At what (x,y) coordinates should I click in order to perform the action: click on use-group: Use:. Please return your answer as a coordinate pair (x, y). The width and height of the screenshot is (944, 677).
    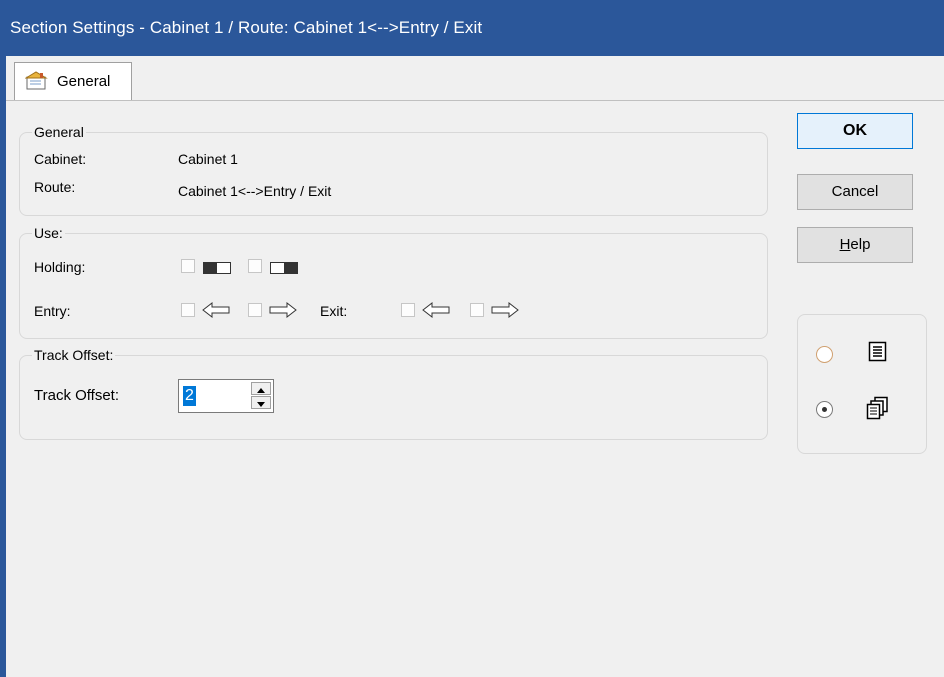
    Looking at the image, I should click on (393, 282).